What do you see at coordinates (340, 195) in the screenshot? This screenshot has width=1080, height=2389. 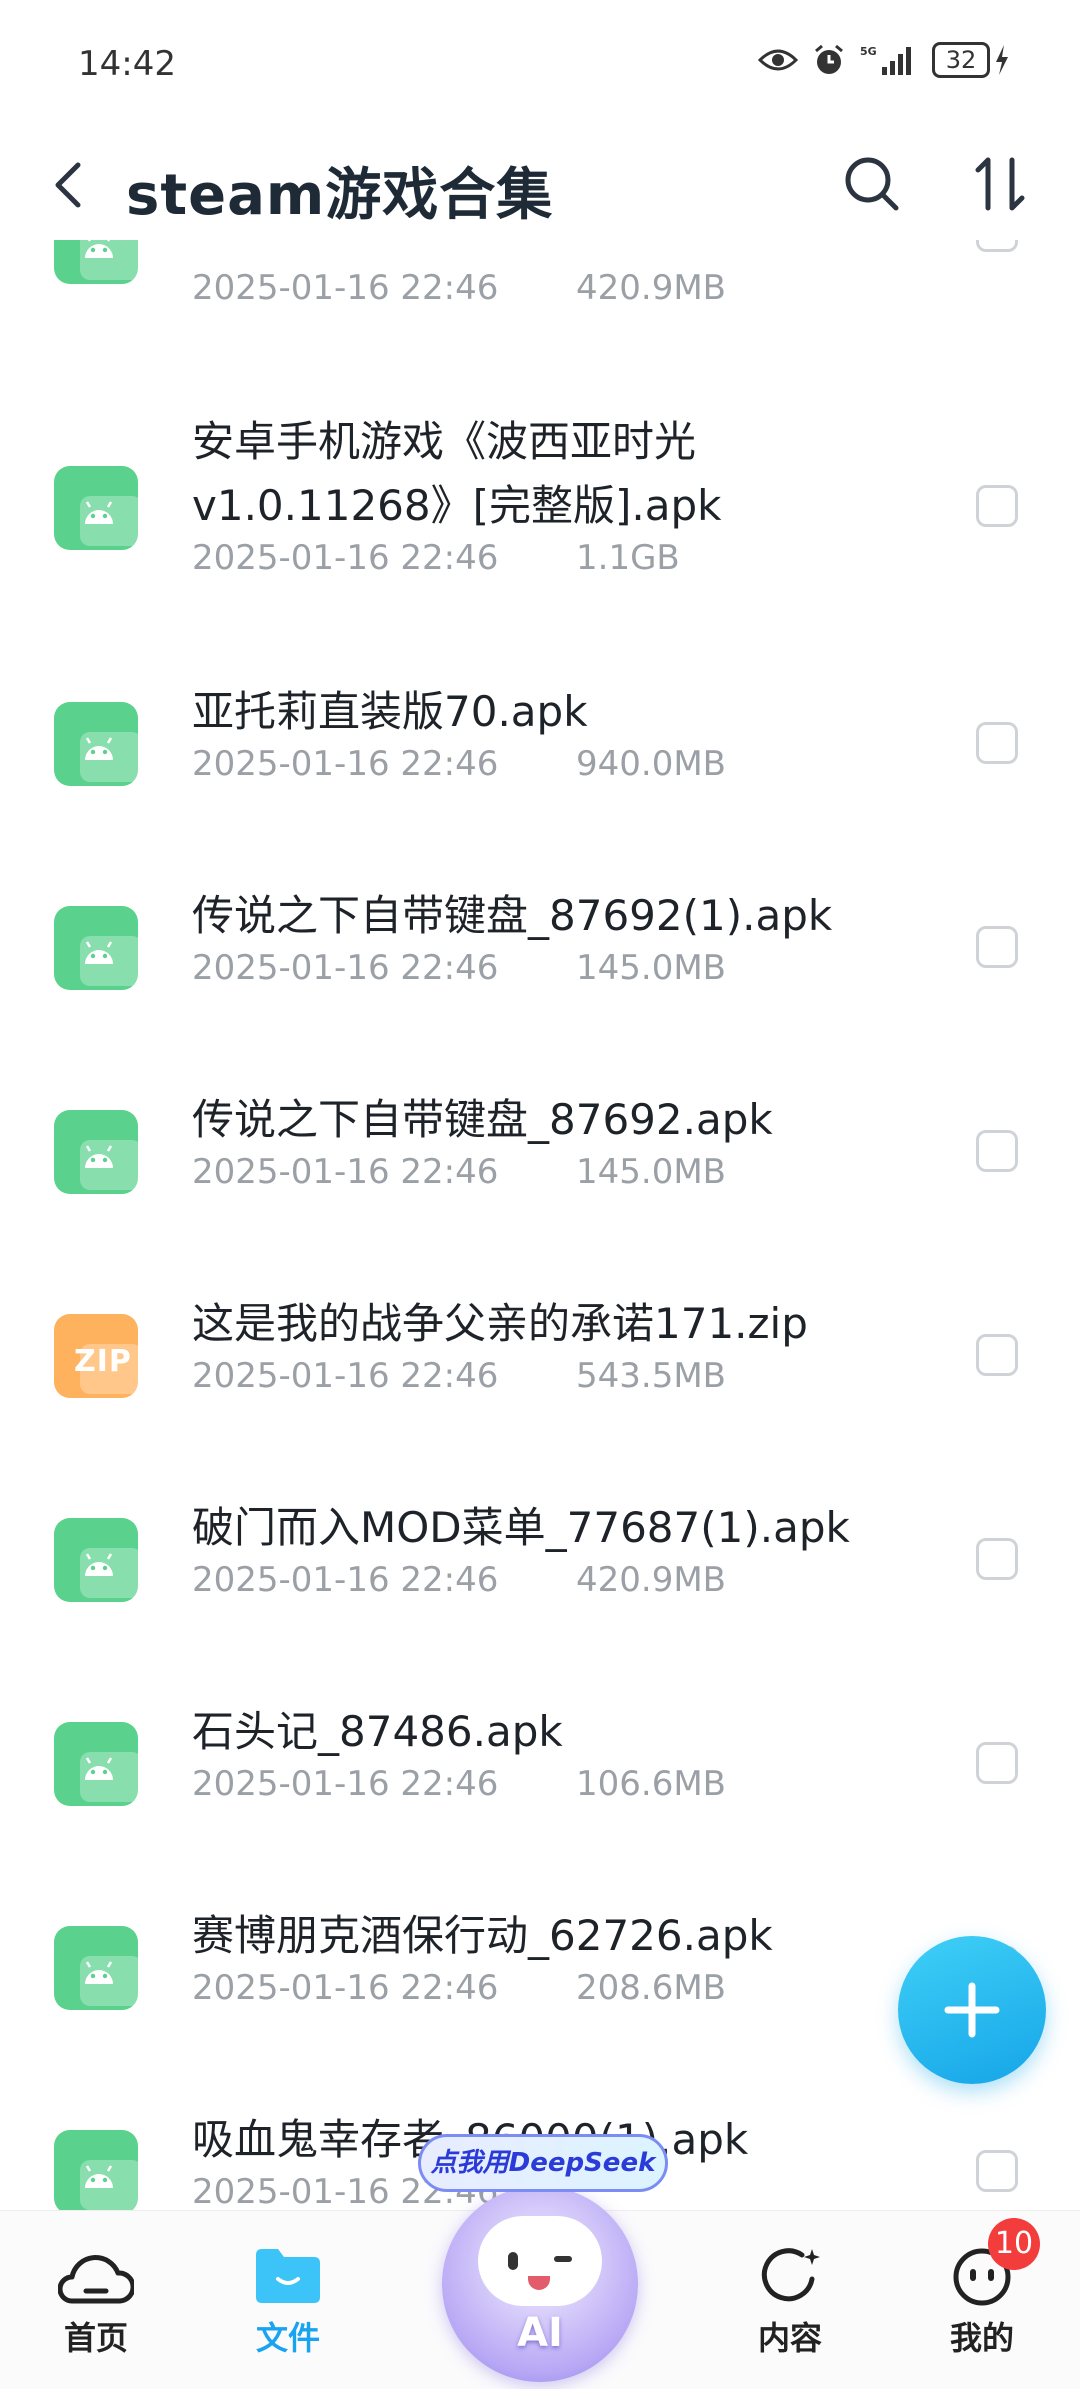 I see `page-title: steam游戏合集` at bounding box center [340, 195].